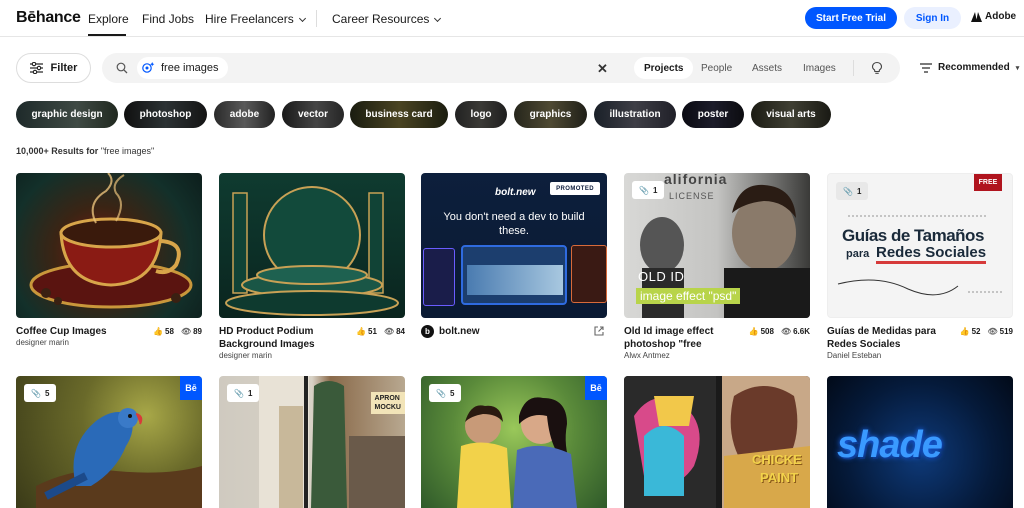 The height and width of the screenshot is (508, 1024). Describe the element at coordinates (993, 16) in the screenshot. I see `adobe-link: Adobe` at that location.